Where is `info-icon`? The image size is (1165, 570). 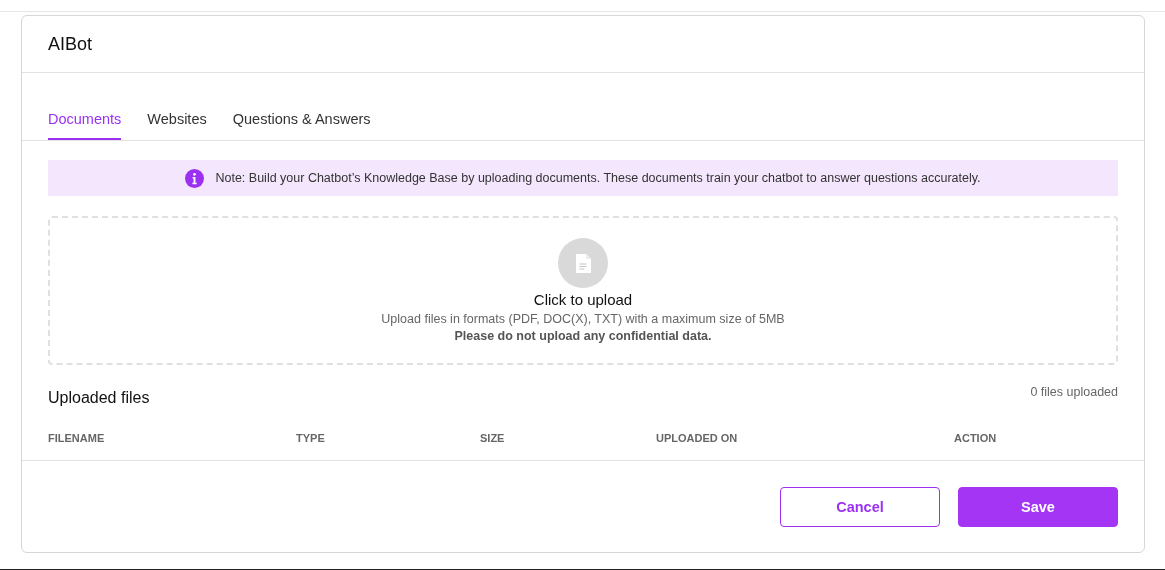 info-icon is located at coordinates (195, 178).